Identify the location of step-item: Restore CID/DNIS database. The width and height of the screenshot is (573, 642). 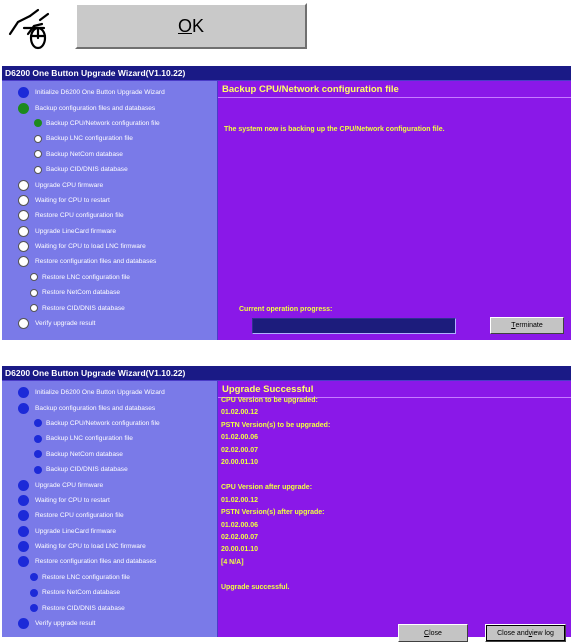
(109, 307).